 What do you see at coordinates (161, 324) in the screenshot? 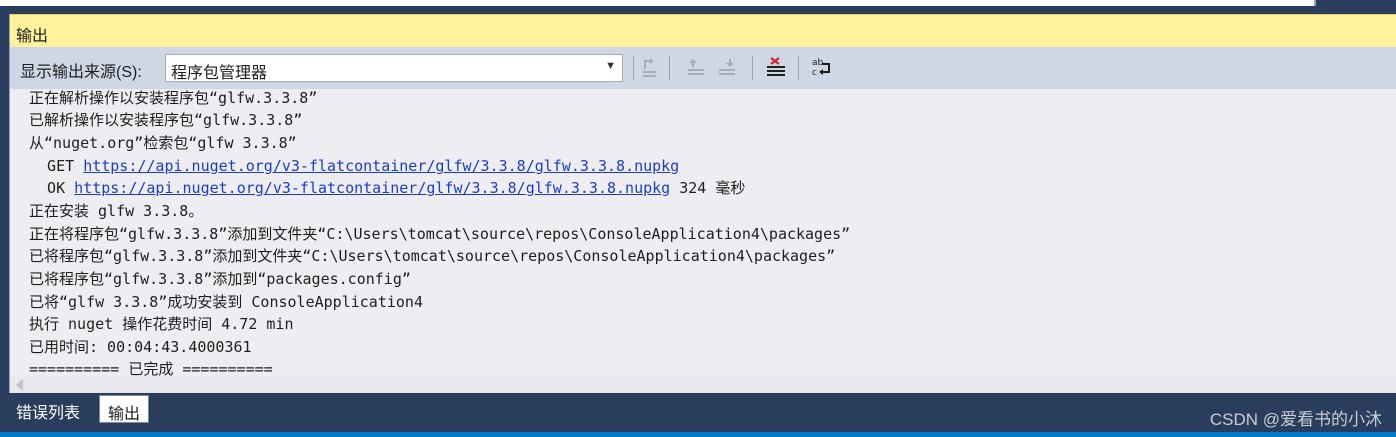
I see `output-line: 执行 nuget 操作花费时间 4.72 min` at bounding box center [161, 324].